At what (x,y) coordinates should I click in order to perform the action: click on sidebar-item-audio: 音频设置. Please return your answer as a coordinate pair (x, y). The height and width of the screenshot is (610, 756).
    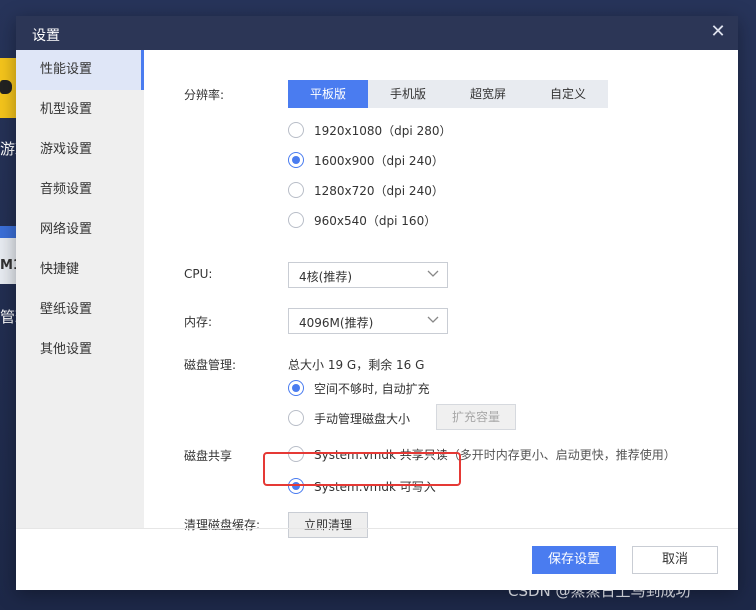
    Looking at the image, I should click on (80, 190).